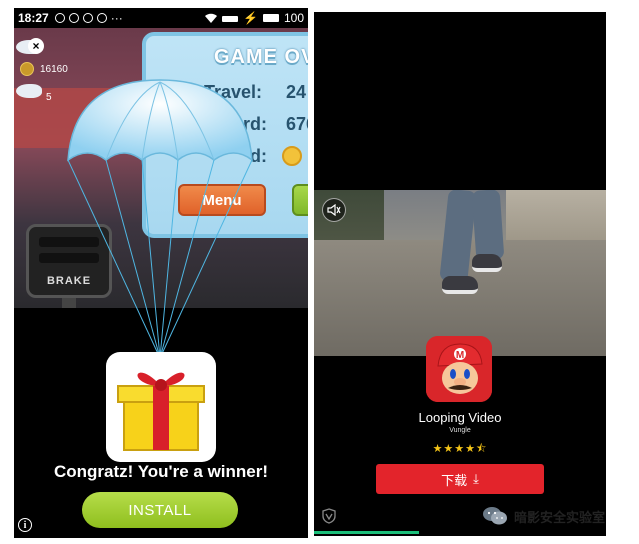 This screenshot has width=639, height=544. I want to click on close-ad-button: ×, so click(36, 46).